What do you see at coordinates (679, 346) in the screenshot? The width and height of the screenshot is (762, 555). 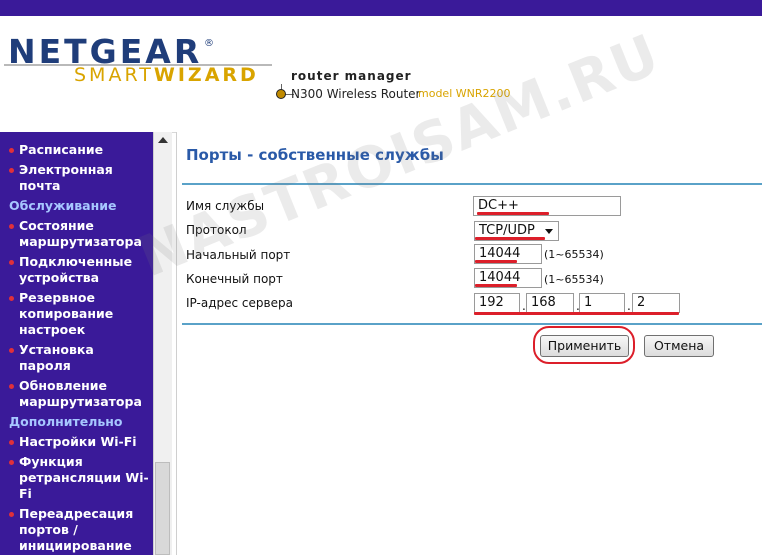 I see `cancel-button: Отмена` at bounding box center [679, 346].